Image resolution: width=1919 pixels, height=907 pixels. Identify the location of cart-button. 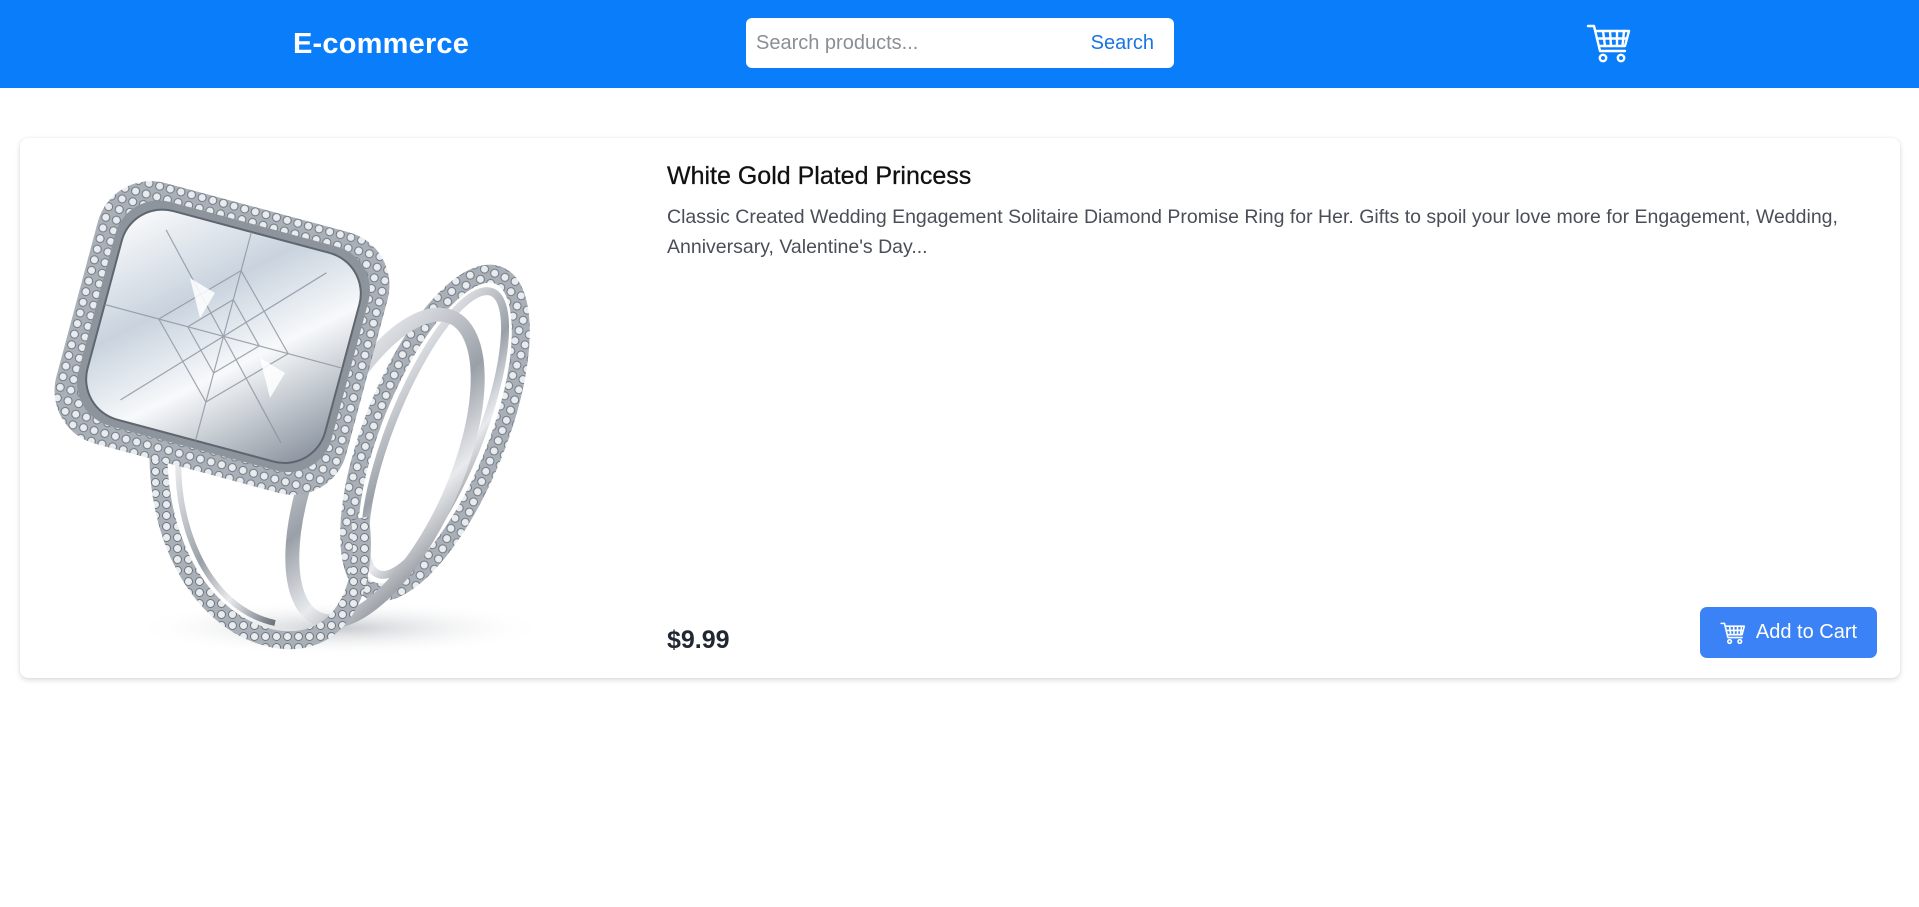
(1609, 43).